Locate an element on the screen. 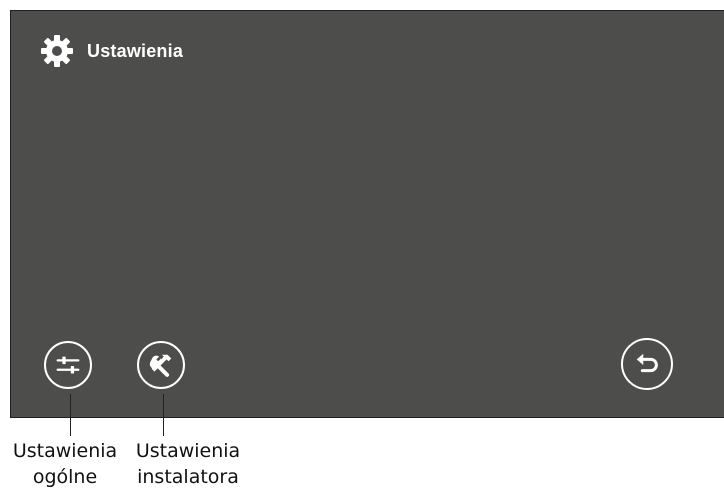 The image size is (724, 499). tools-icon is located at coordinates (160, 365).